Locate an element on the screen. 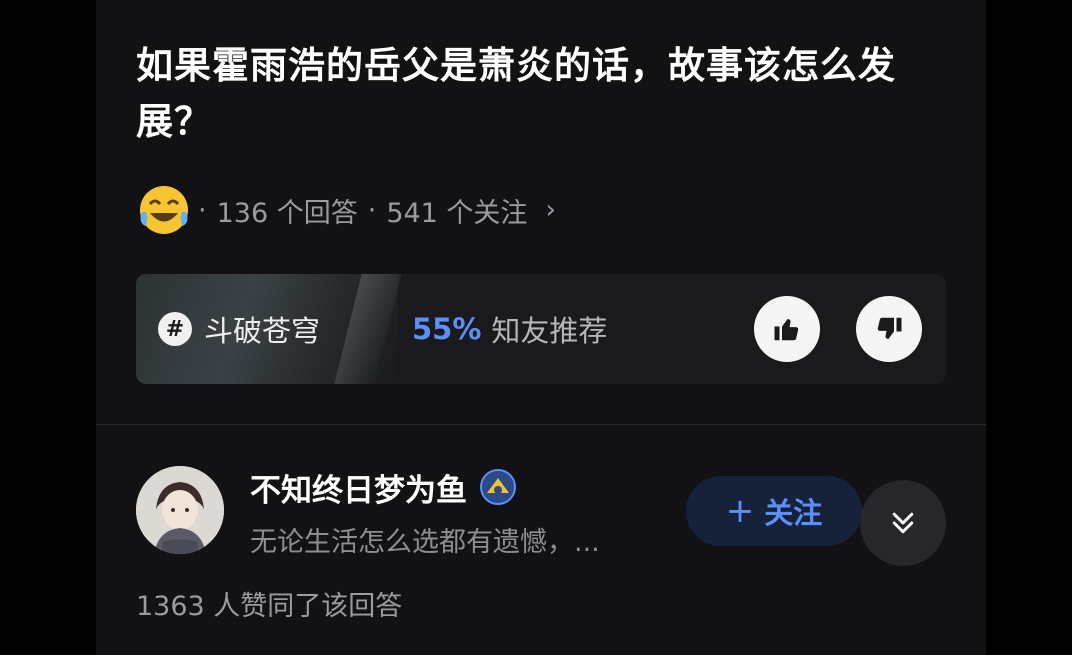 The height and width of the screenshot is (655, 1072). follow-label: 关注 is located at coordinates (793, 513).